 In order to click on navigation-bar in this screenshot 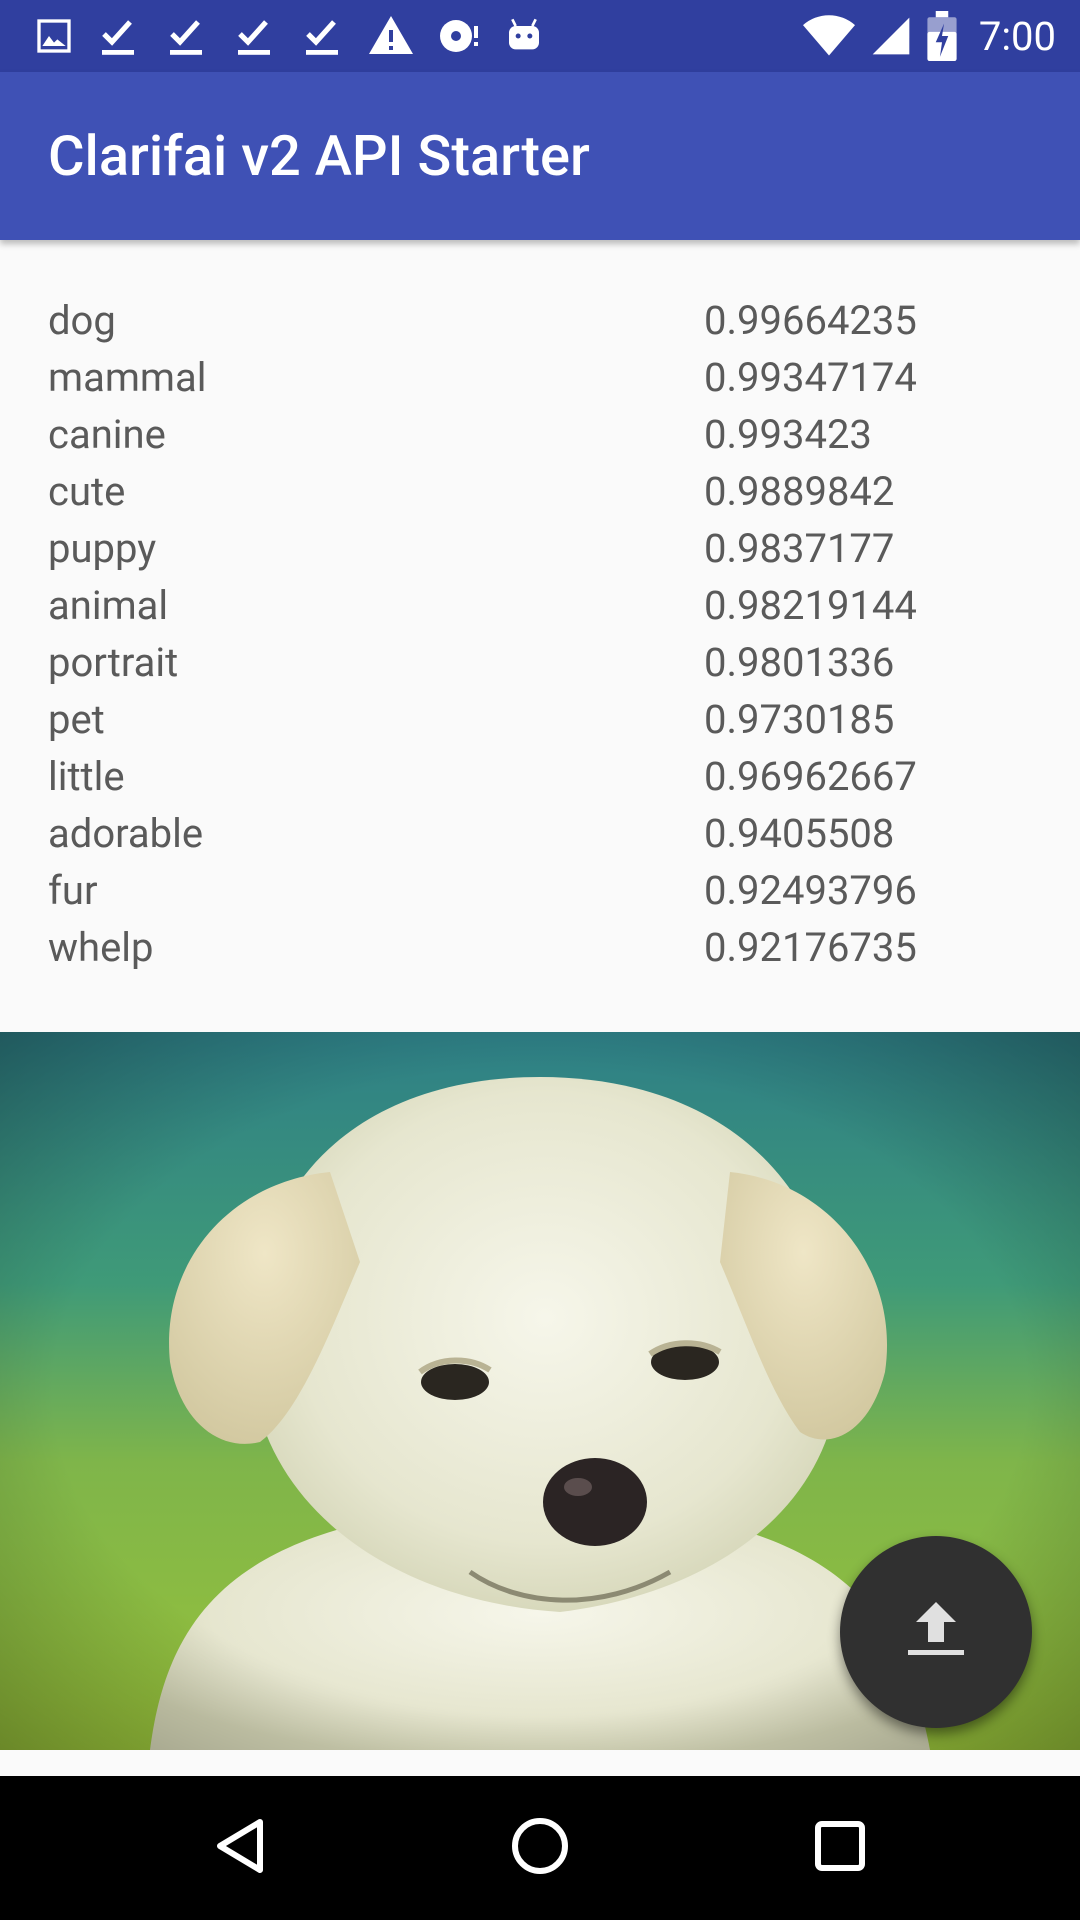, I will do `click(540, 1848)`.